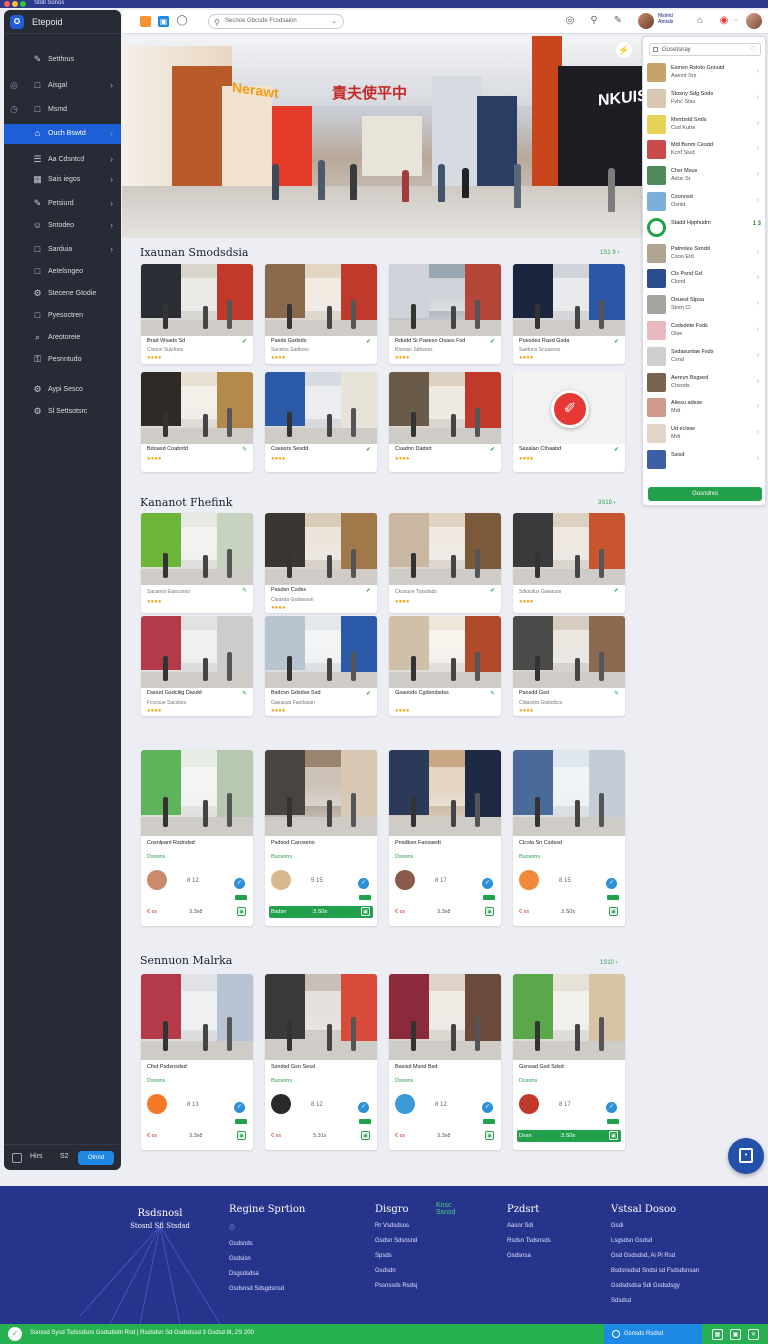 This screenshot has height=1344, width=768. What do you see at coordinates (445, 422) in the screenshot?
I see `store-card: Csadnn Dadsrt ✔ ●●●●` at bounding box center [445, 422].